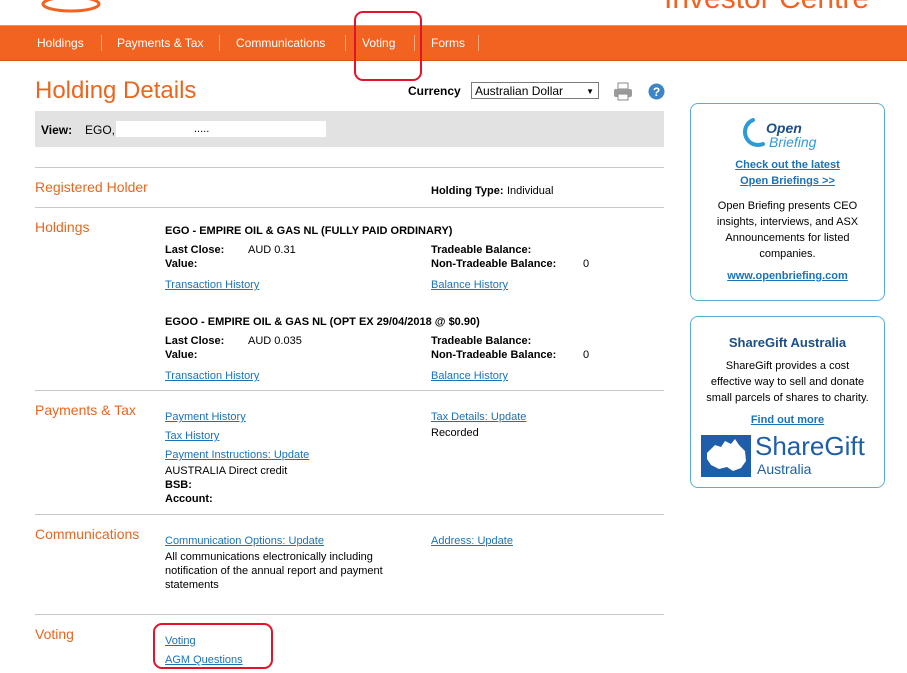 Image resolution: width=907 pixels, height=673 pixels. I want to click on redacted-area, so click(221, 129).